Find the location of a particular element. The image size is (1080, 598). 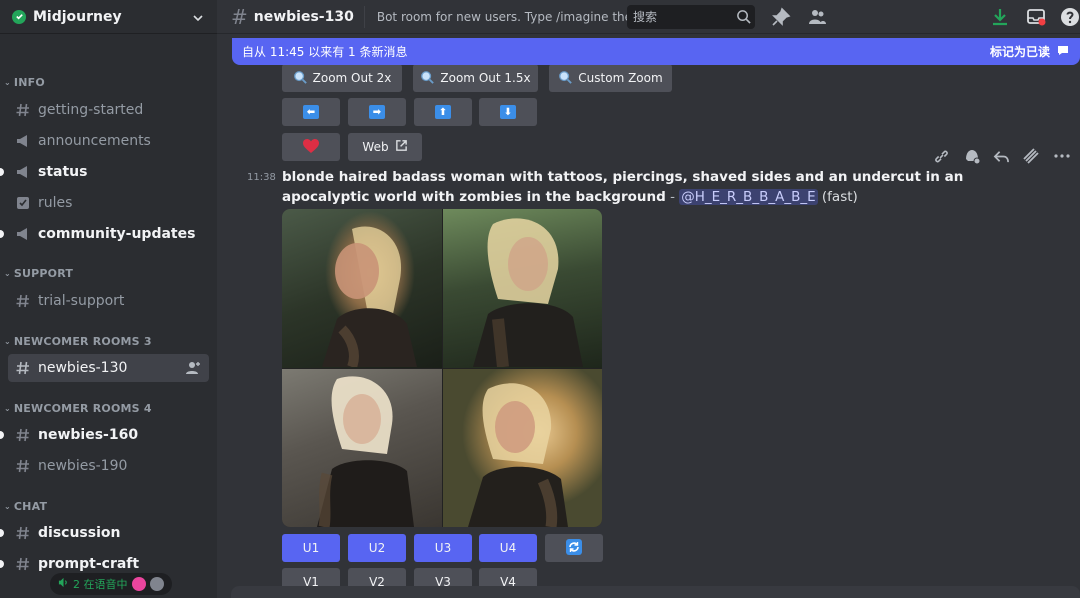

message-composer is located at coordinates (655, 592).